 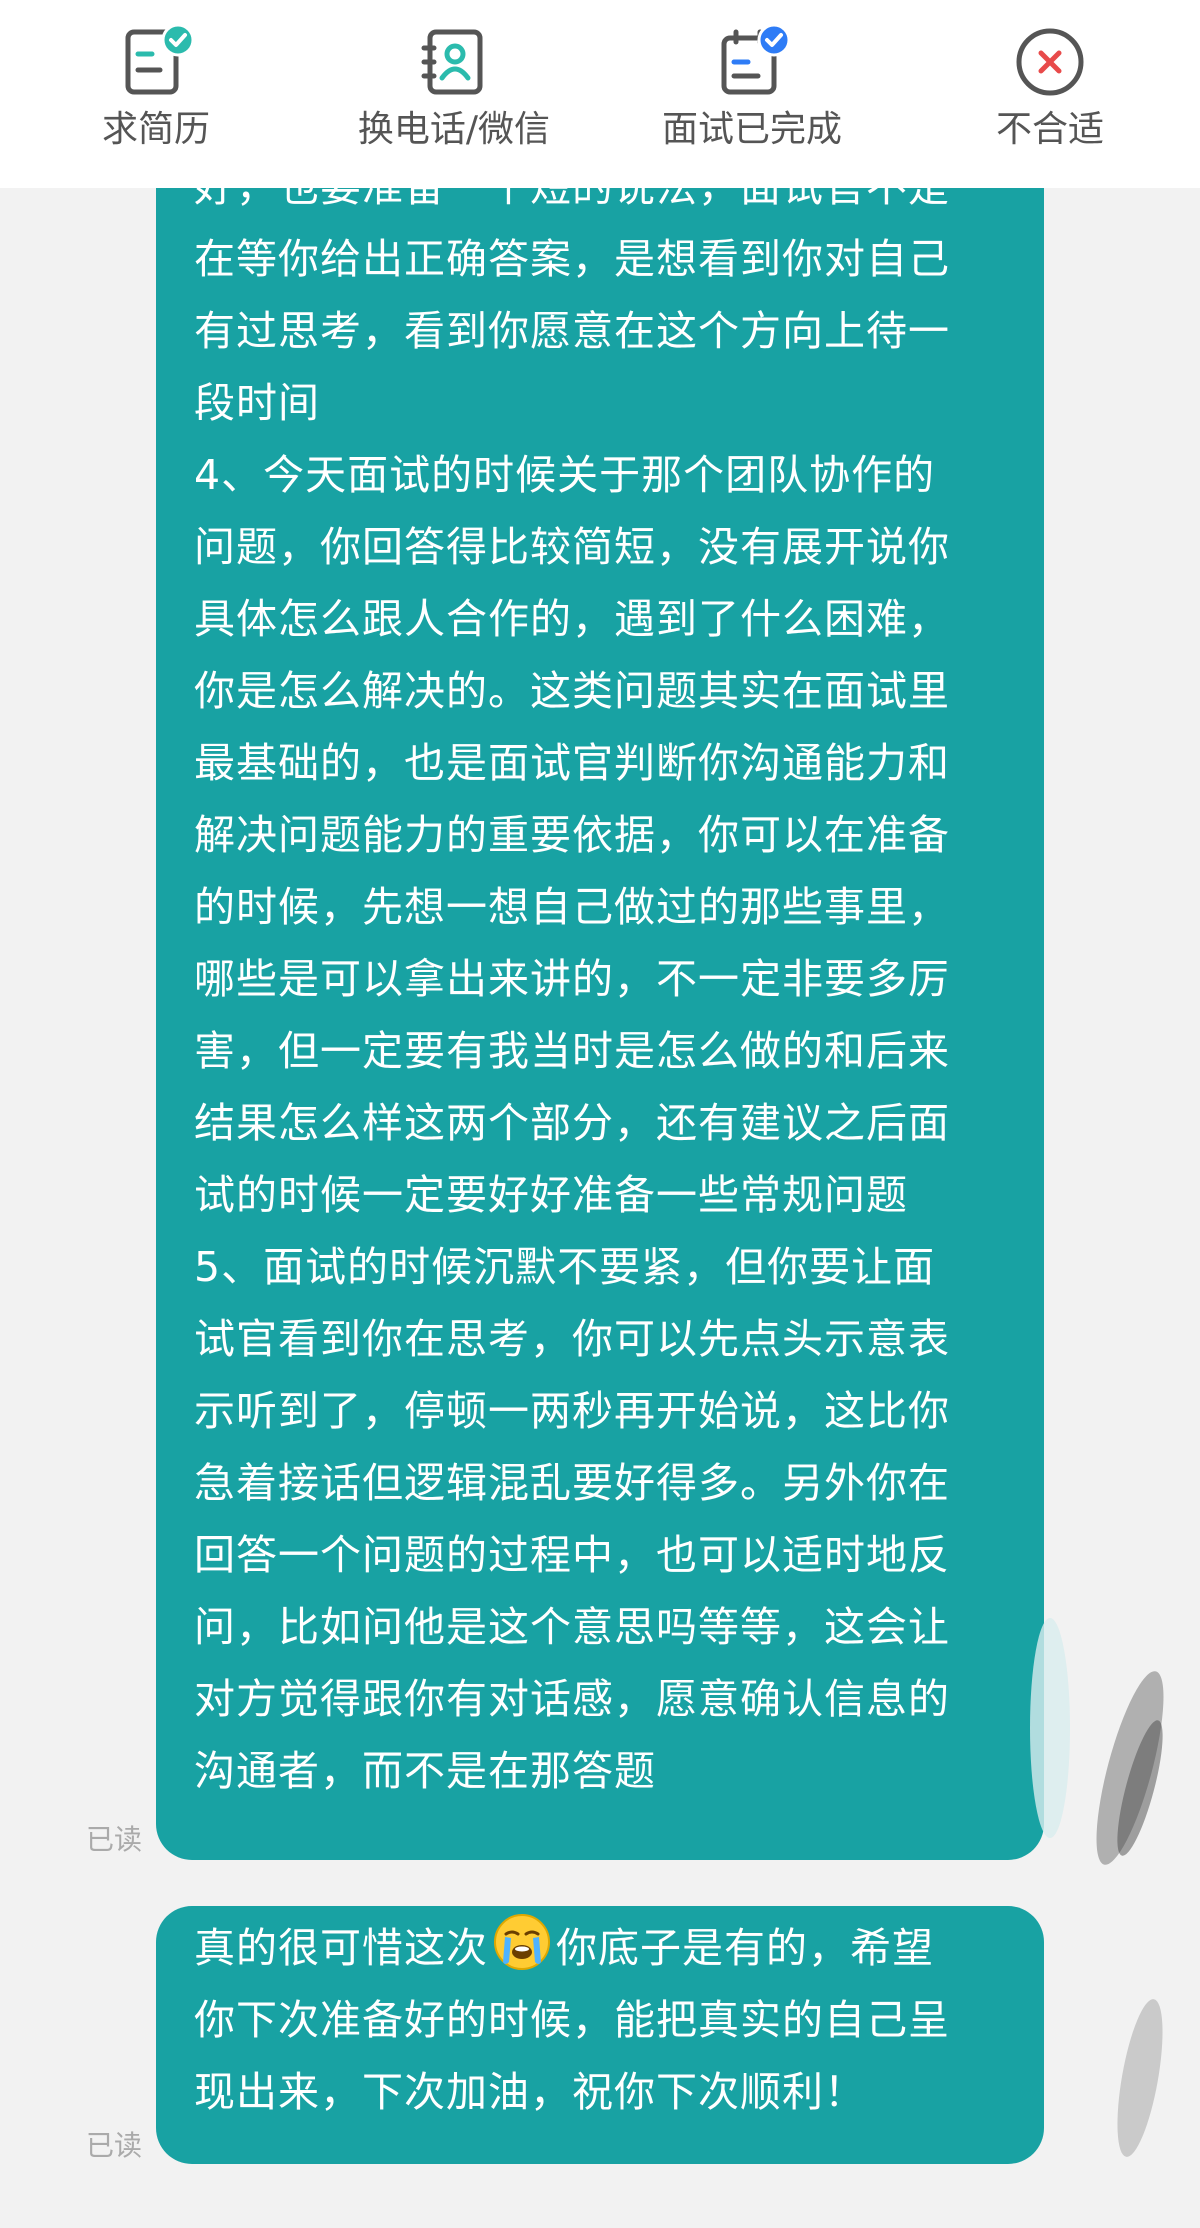 What do you see at coordinates (572, 1411) in the screenshot?
I see `message-line: 示听到了，停顿一两秒再开始说，这比你` at bounding box center [572, 1411].